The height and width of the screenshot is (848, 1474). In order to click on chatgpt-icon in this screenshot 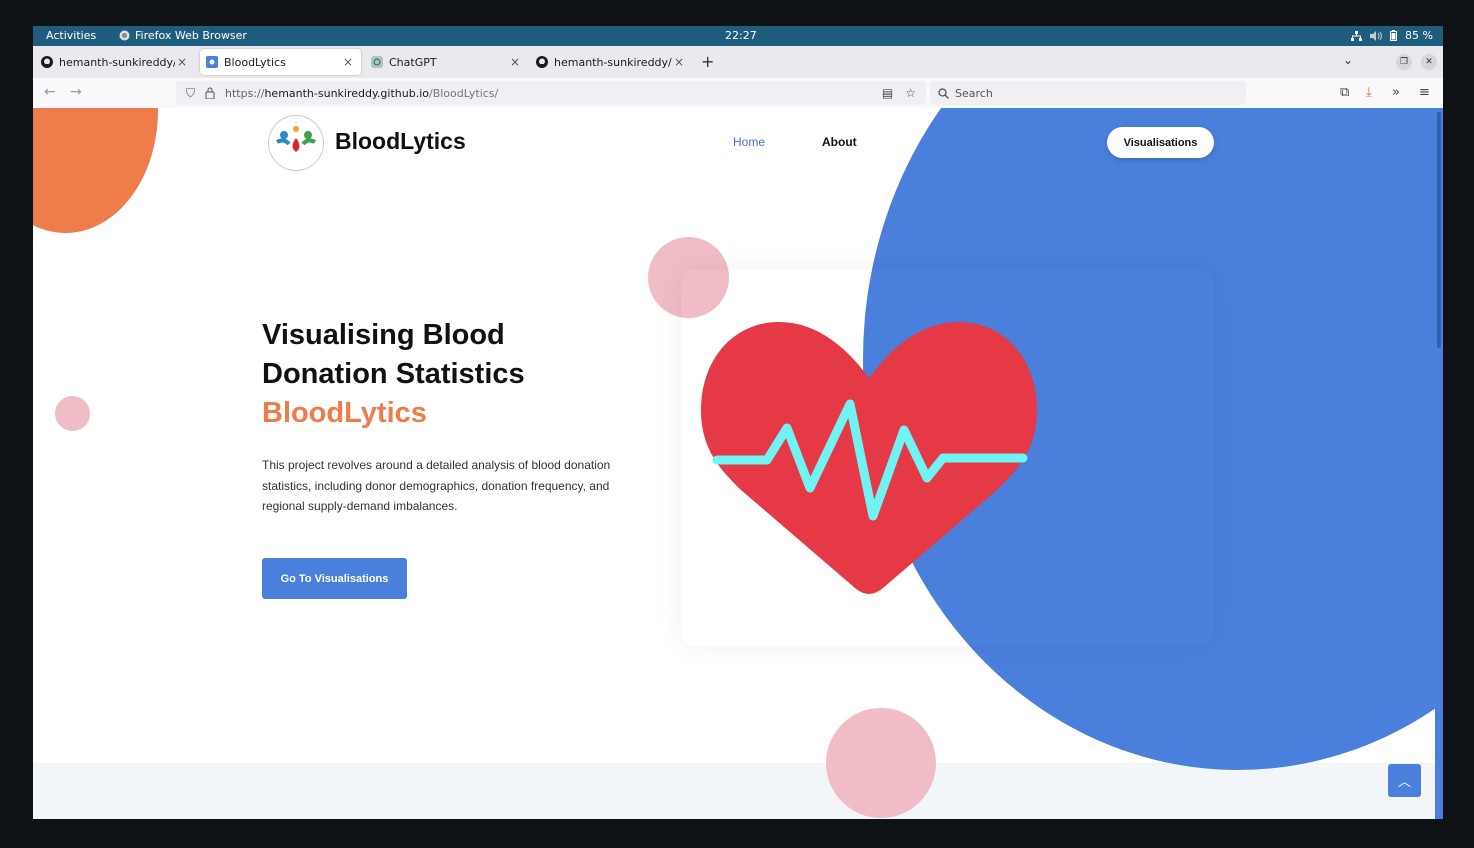, I will do `click(377, 62)`.